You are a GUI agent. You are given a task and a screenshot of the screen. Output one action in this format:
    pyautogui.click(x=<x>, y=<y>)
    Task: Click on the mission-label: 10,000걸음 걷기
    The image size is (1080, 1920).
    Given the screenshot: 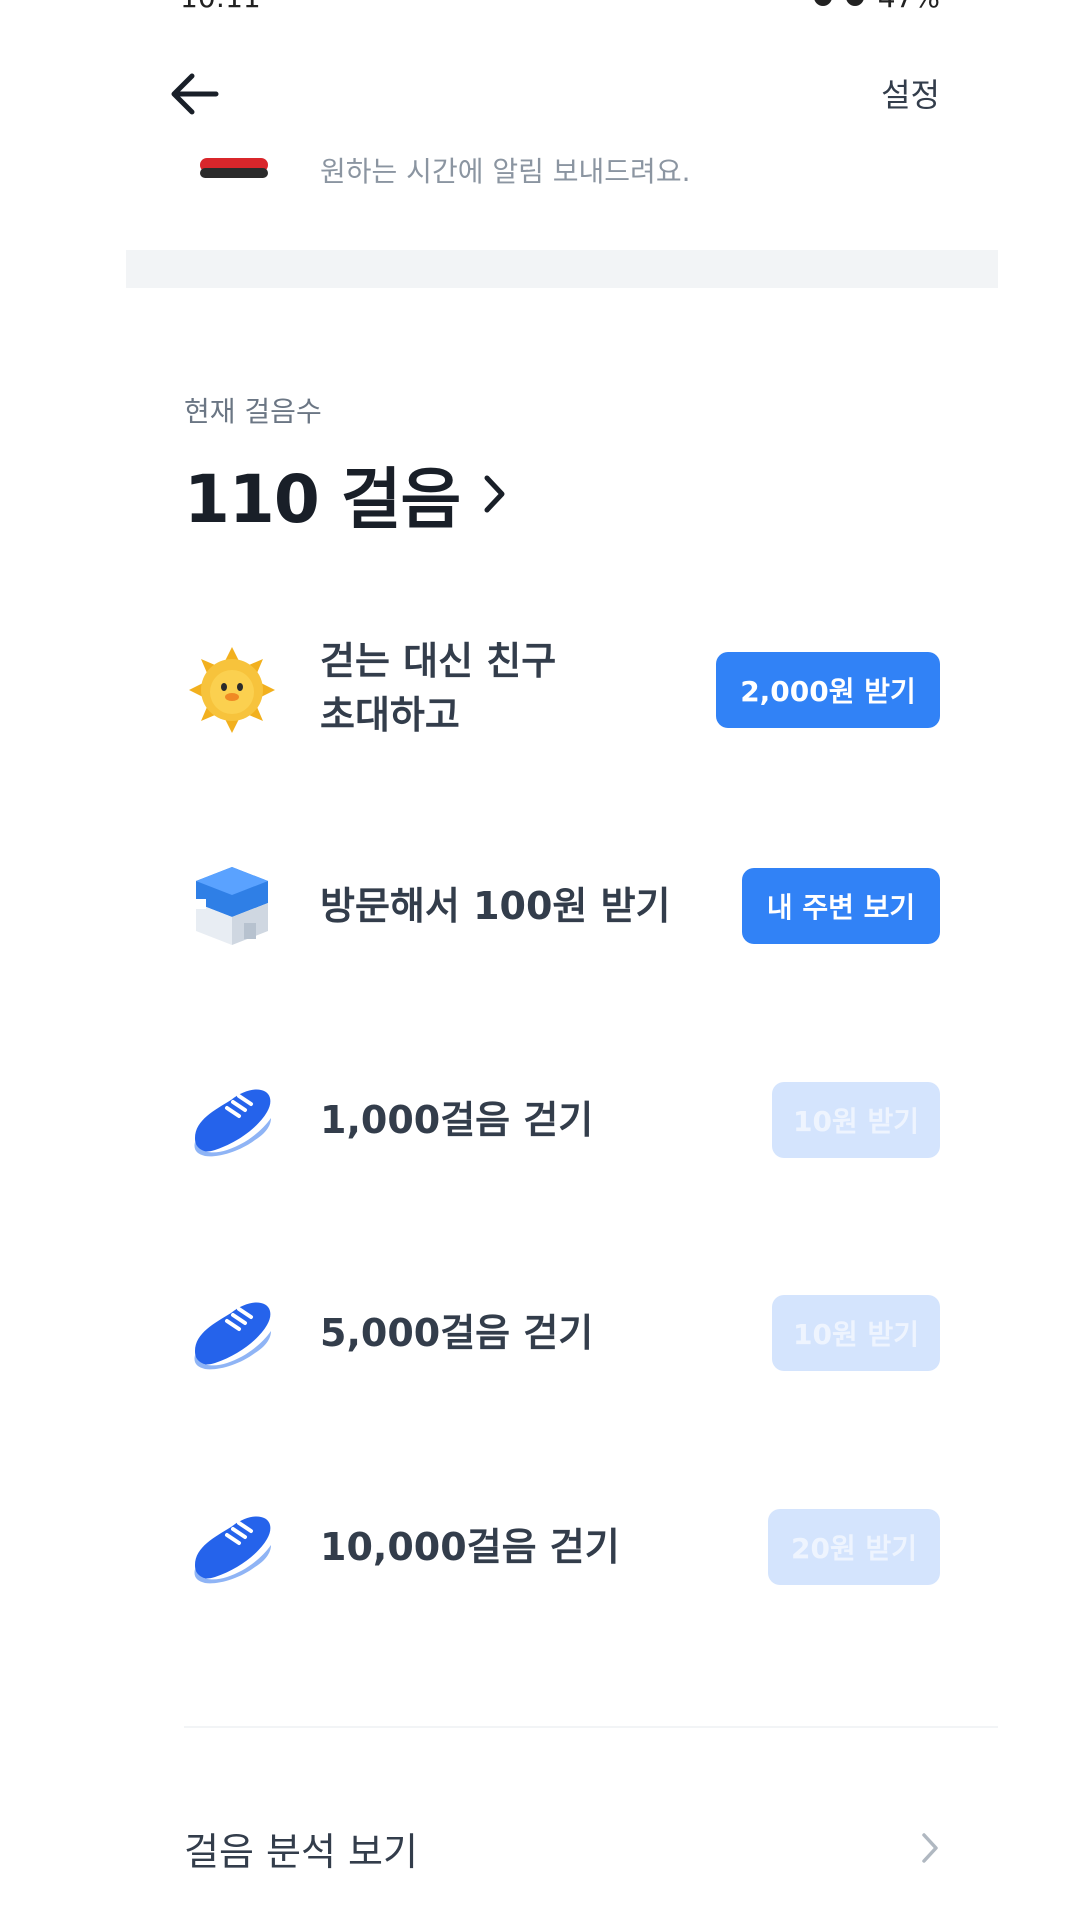 What is the action you would take?
    pyautogui.click(x=470, y=1547)
    